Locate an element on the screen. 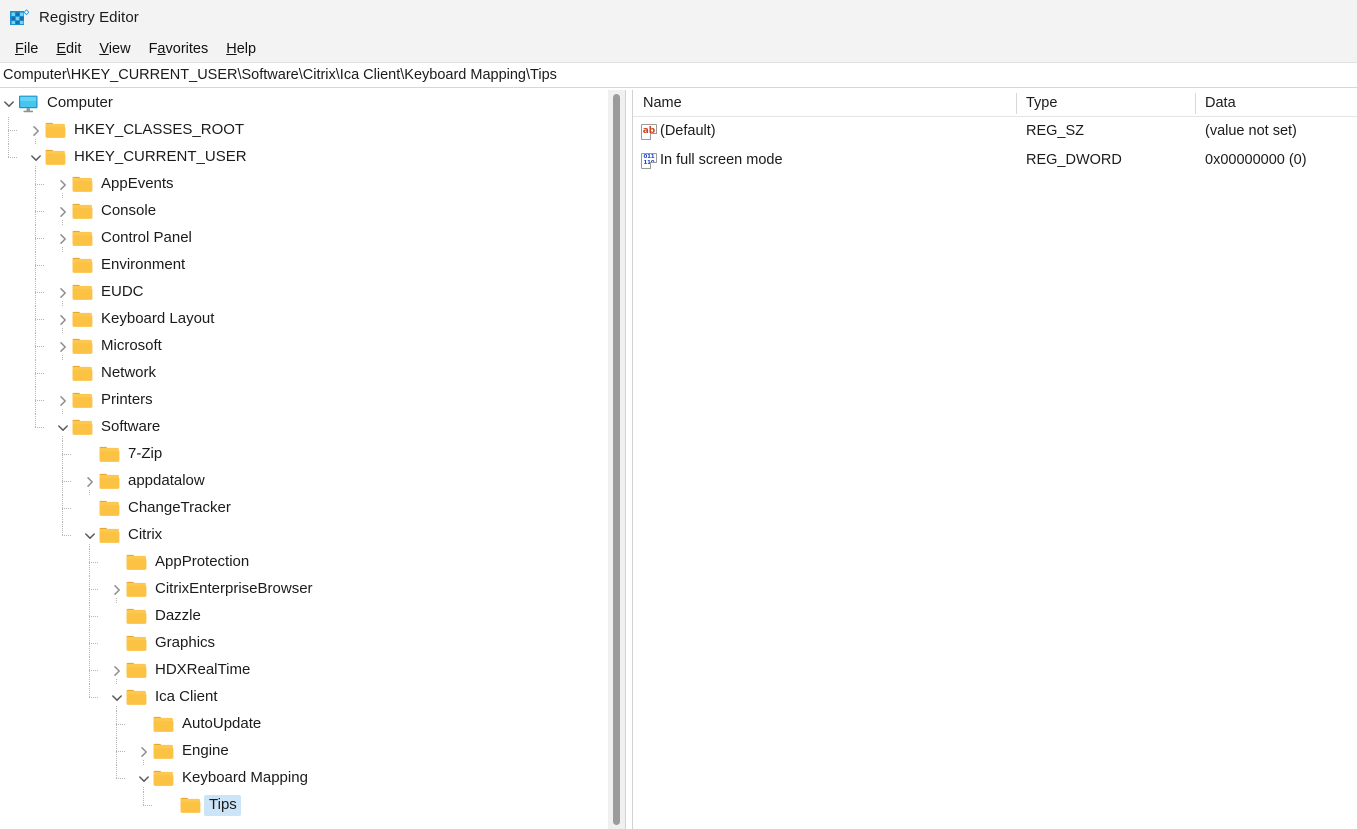 Image resolution: width=1357 pixels, height=829 pixels. tree-item-microsoft: Microsoft is located at coordinates (304, 346).